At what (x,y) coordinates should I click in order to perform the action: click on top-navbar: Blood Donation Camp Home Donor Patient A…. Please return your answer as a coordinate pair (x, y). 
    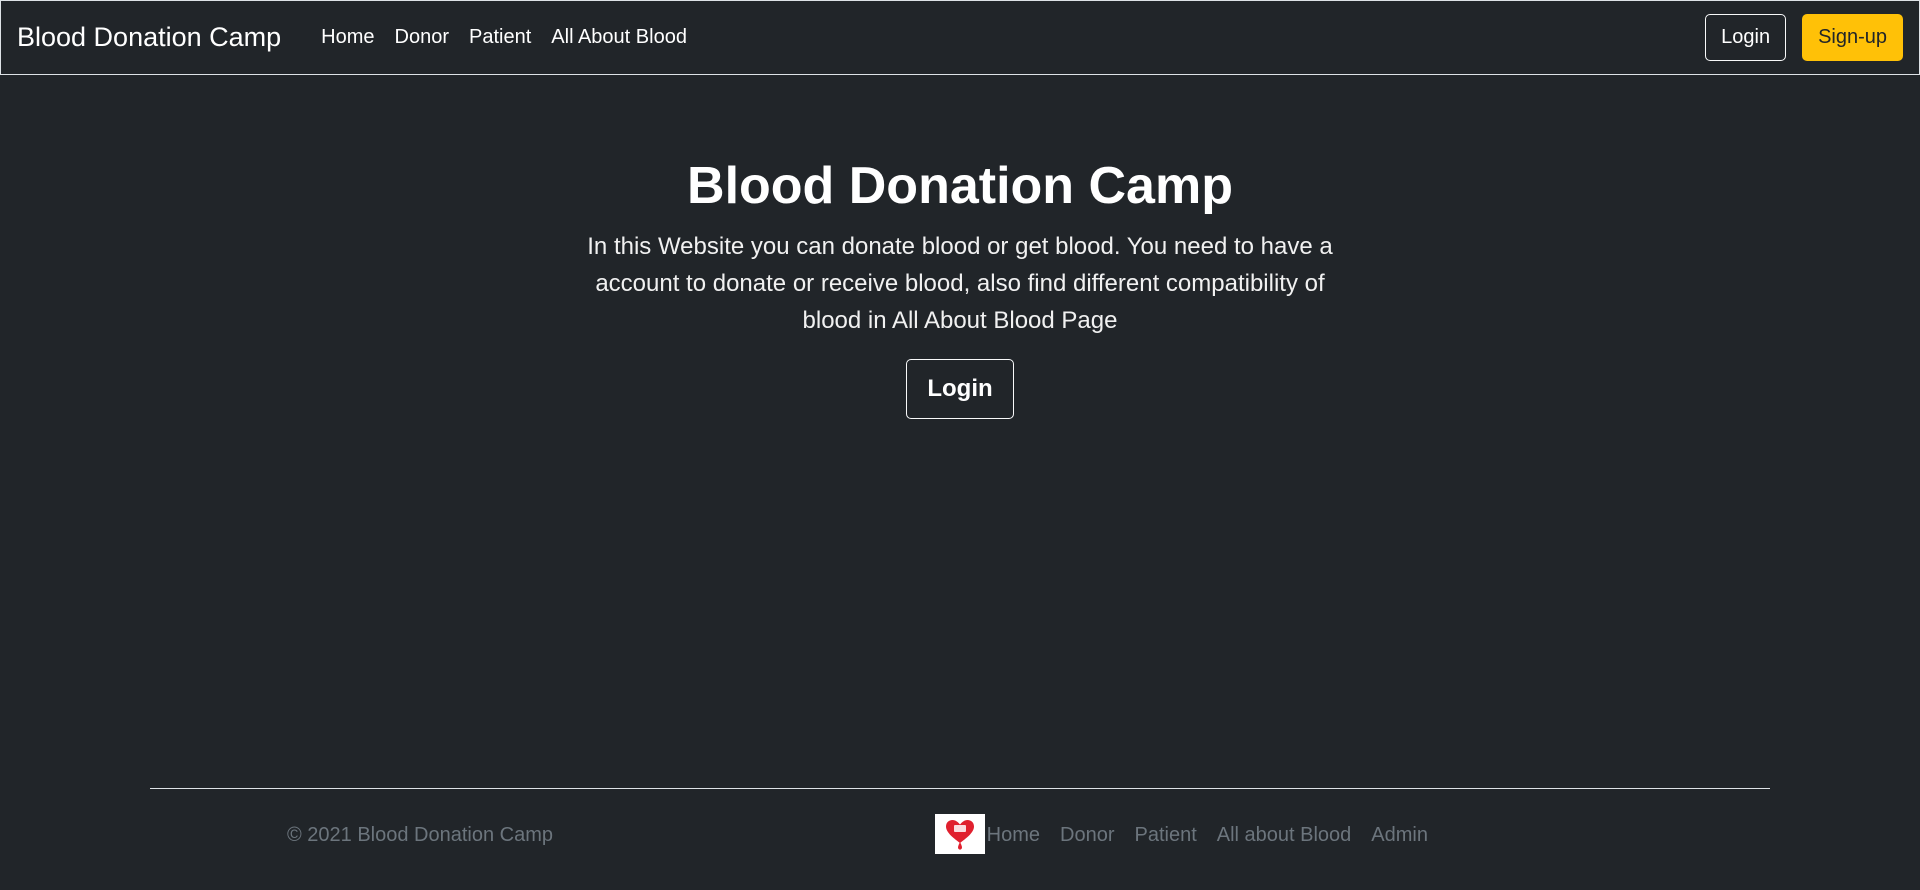
    Looking at the image, I should click on (960, 37).